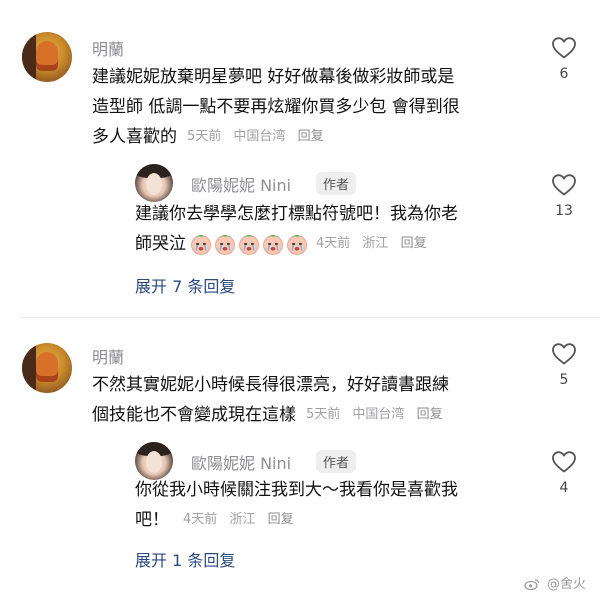 The image size is (600, 600). I want to click on reply-text: 你從我小時候關注我到大～我看你是喜歡我 吧！ 4天前 浙江 回复, so click(296, 505).